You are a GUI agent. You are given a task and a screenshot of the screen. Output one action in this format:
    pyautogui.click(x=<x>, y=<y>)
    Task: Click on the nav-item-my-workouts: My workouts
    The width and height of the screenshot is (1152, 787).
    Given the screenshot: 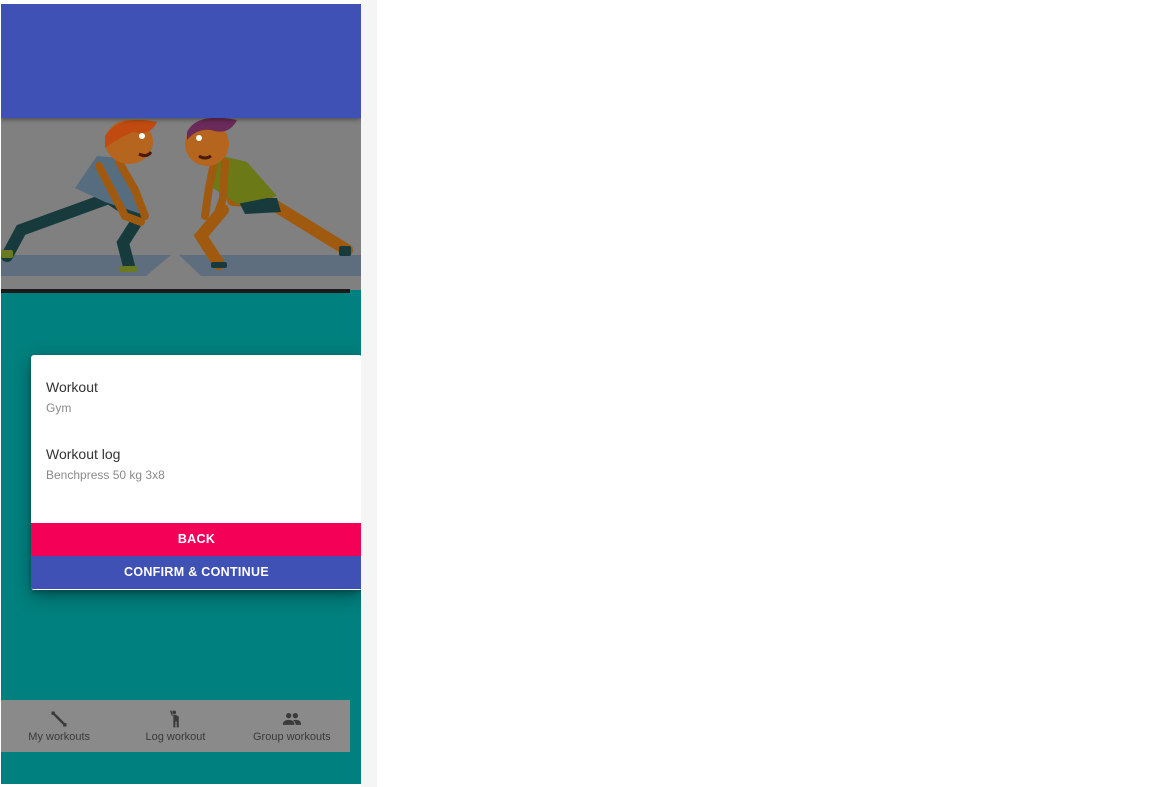 What is the action you would take?
    pyautogui.click(x=59, y=726)
    